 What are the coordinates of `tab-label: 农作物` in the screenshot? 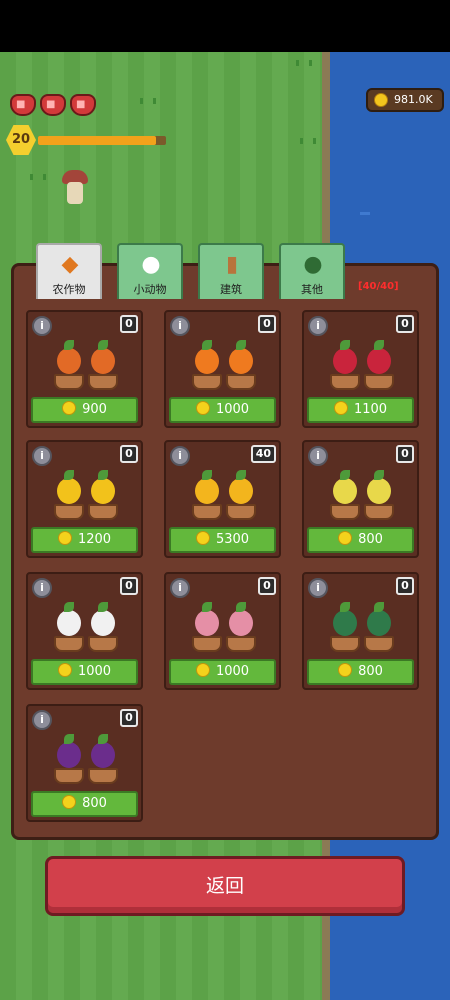 It's located at (69, 289).